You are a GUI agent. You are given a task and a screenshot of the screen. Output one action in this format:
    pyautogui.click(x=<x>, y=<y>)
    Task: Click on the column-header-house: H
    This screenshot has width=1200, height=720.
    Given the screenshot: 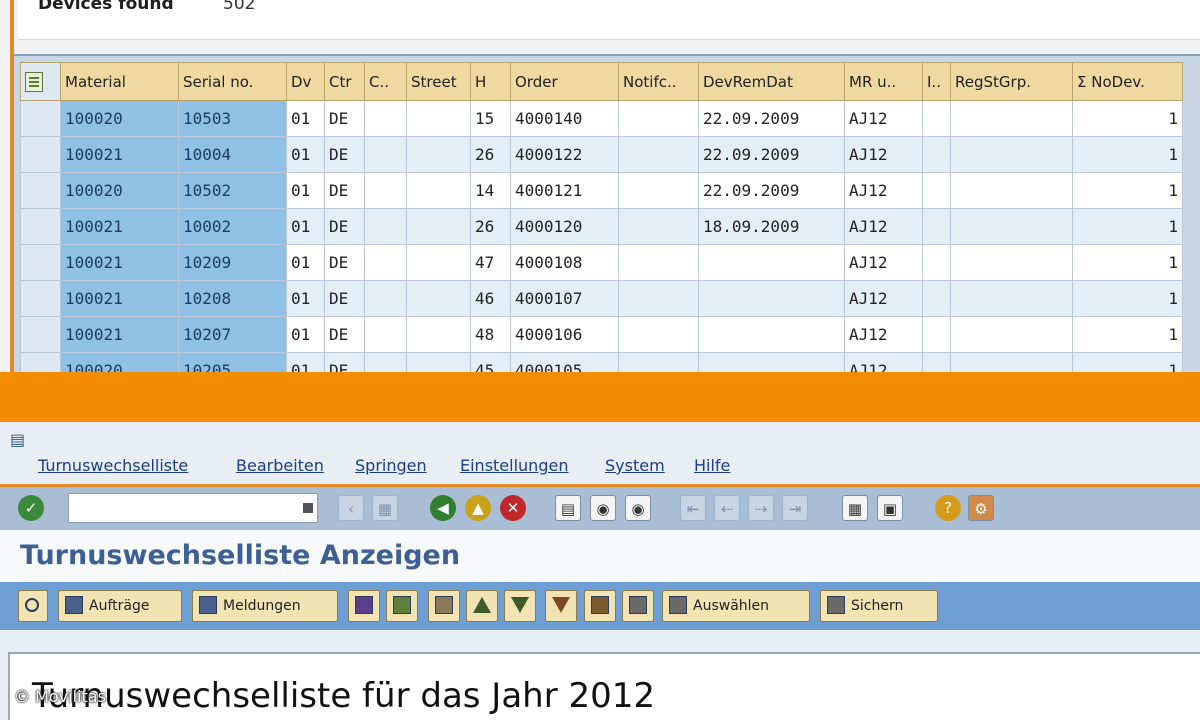 What is the action you would take?
    pyautogui.click(x=490, y=81)
    